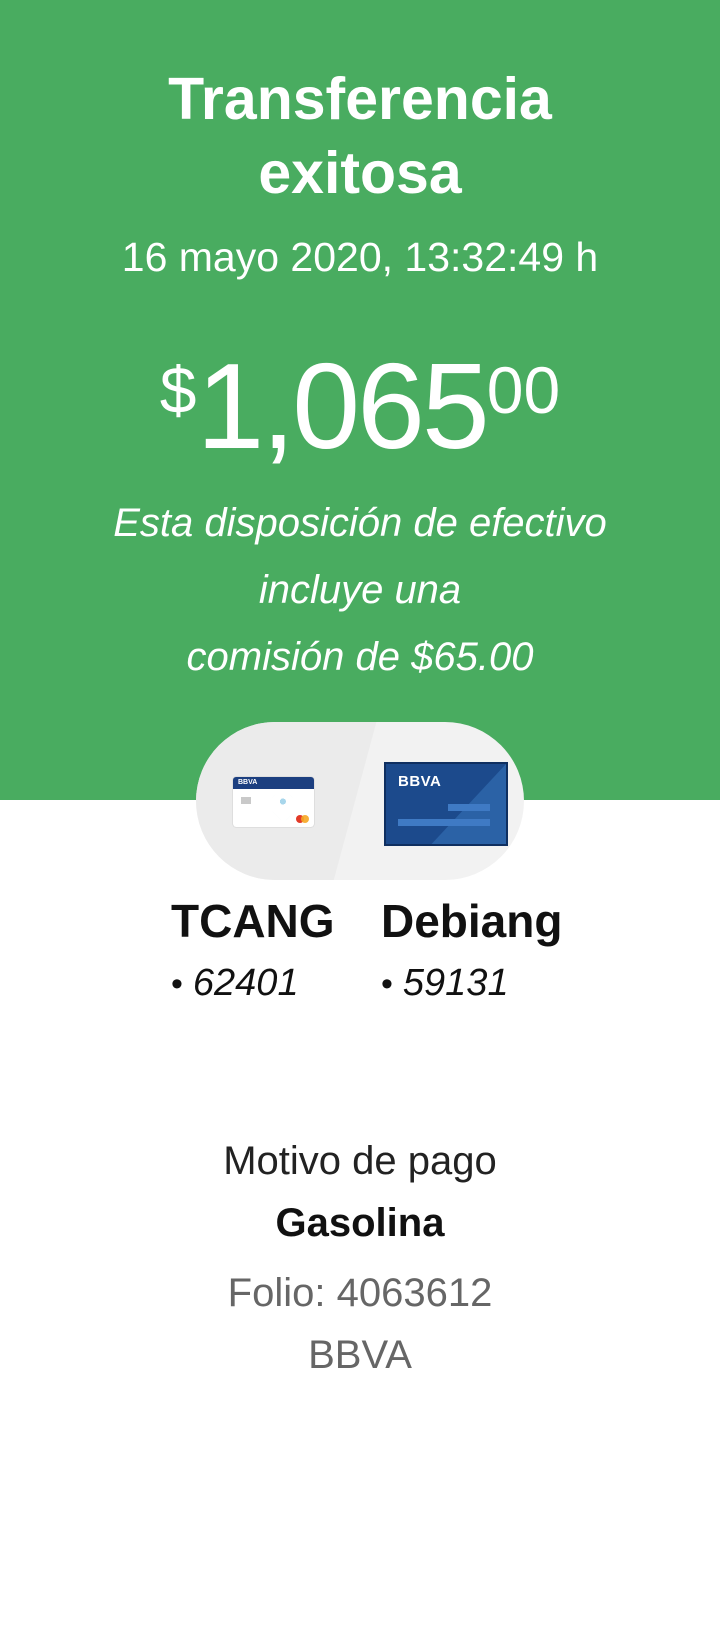 The image size is (720, 1645). What do you see at coordinates (246, 800) in the screenshot?
I see `card-chip-icon` at bounding box center [246, 800].